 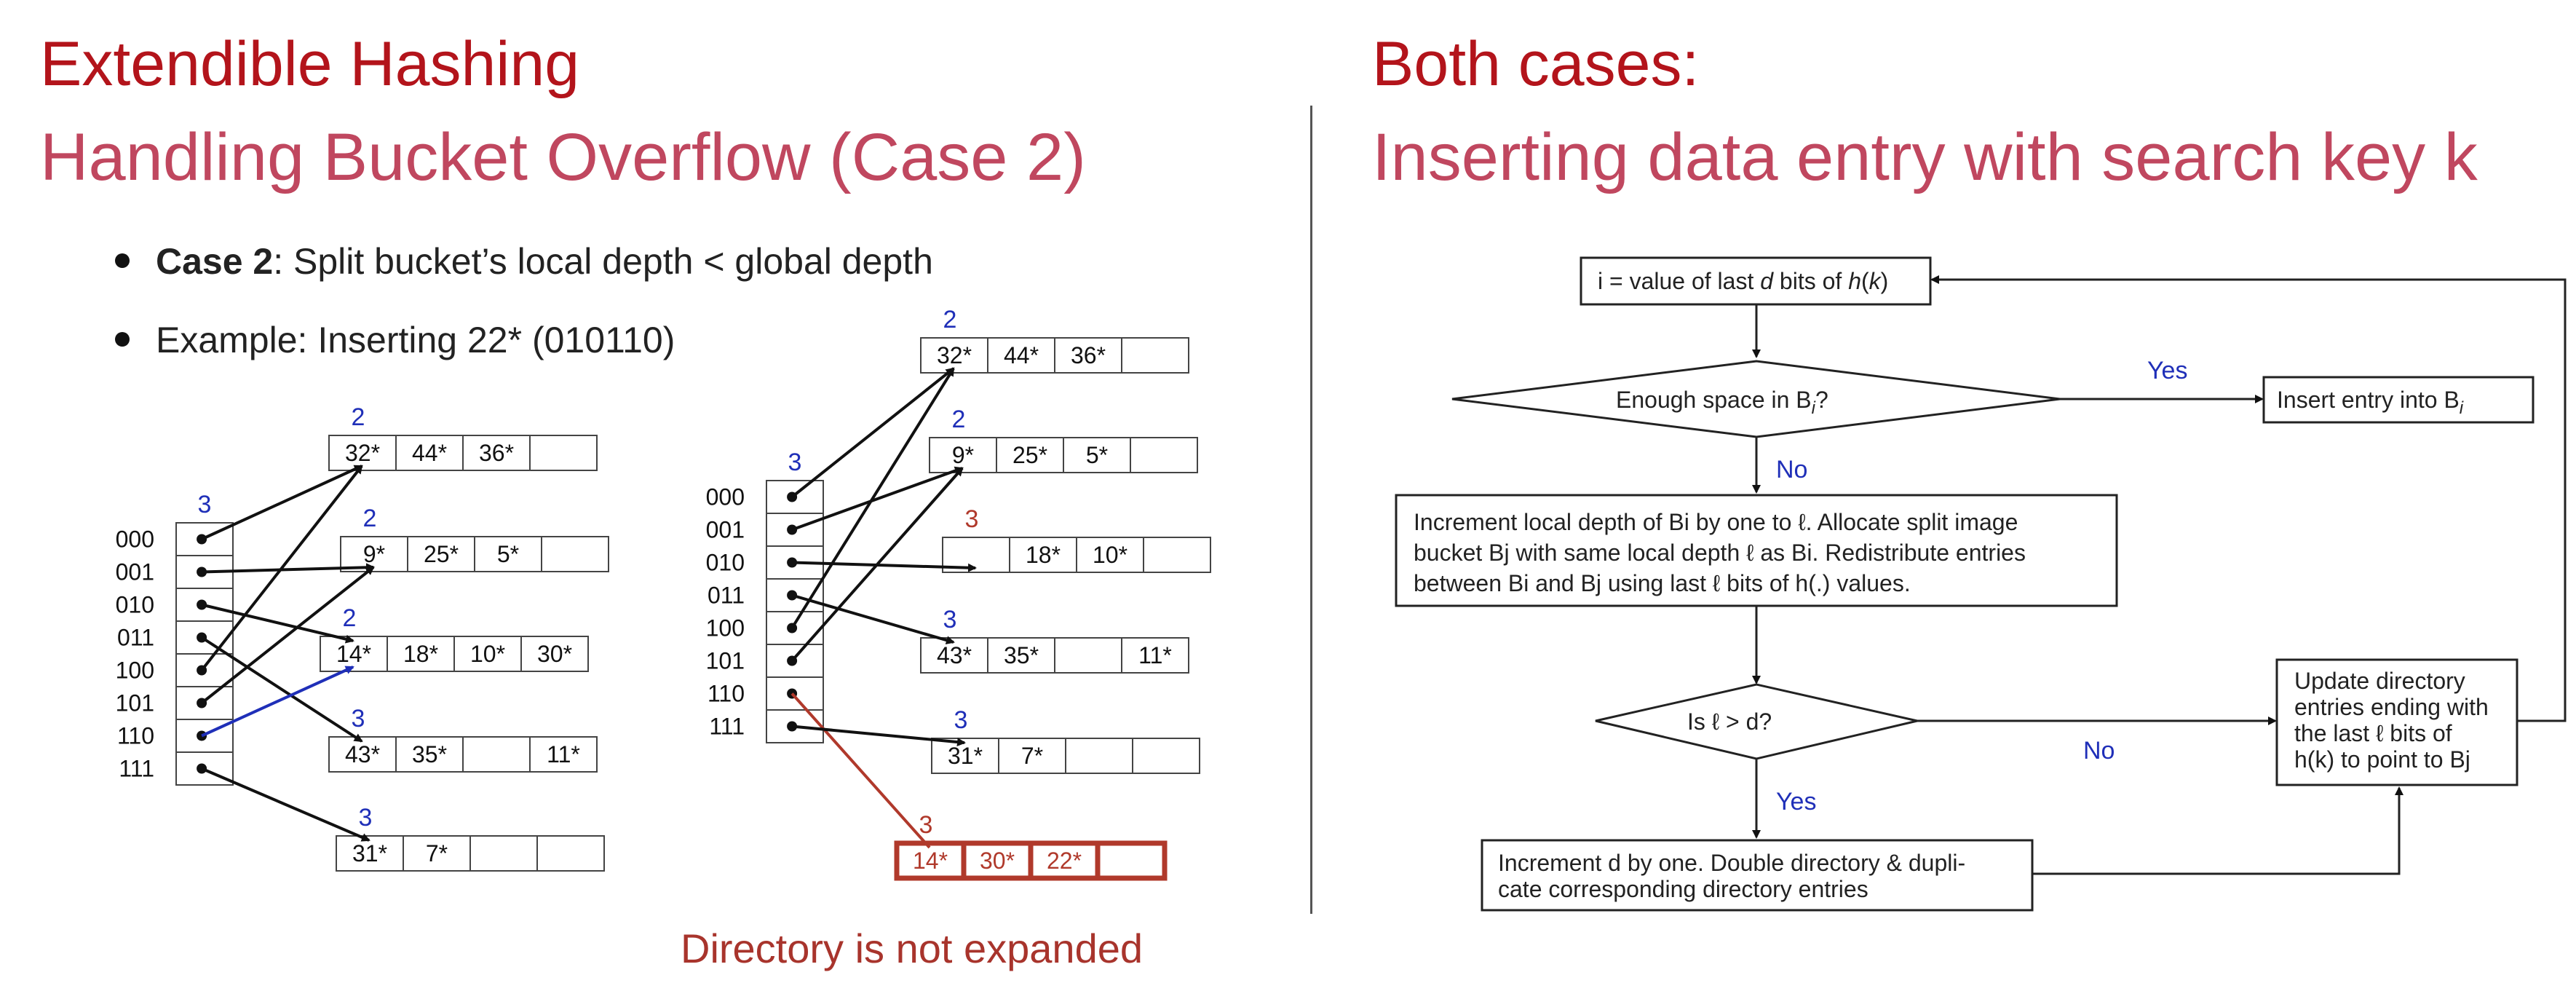 What do you see at coordinates (1064, 861) in the screenshot?
I see `bucket-entry: 22*` at bounding box center [1064, 861].